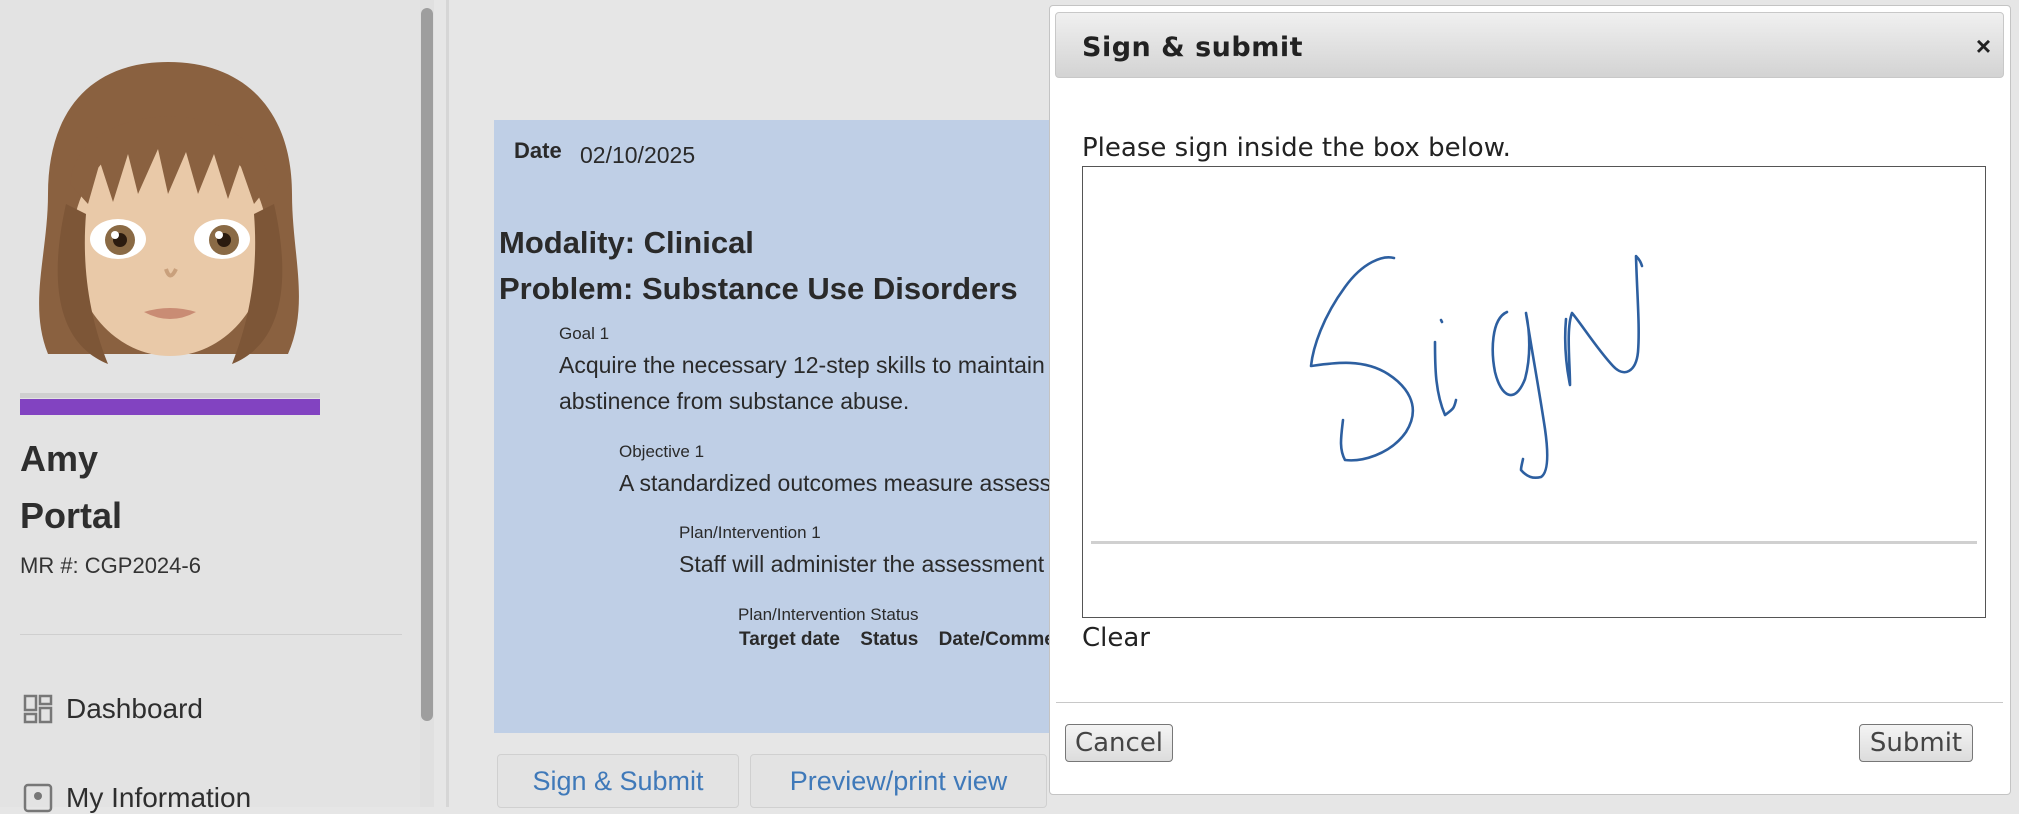  Describe the element at coordinates (638, 155) in the screenshot. I see `date-value: 02/10/2025` at that location.